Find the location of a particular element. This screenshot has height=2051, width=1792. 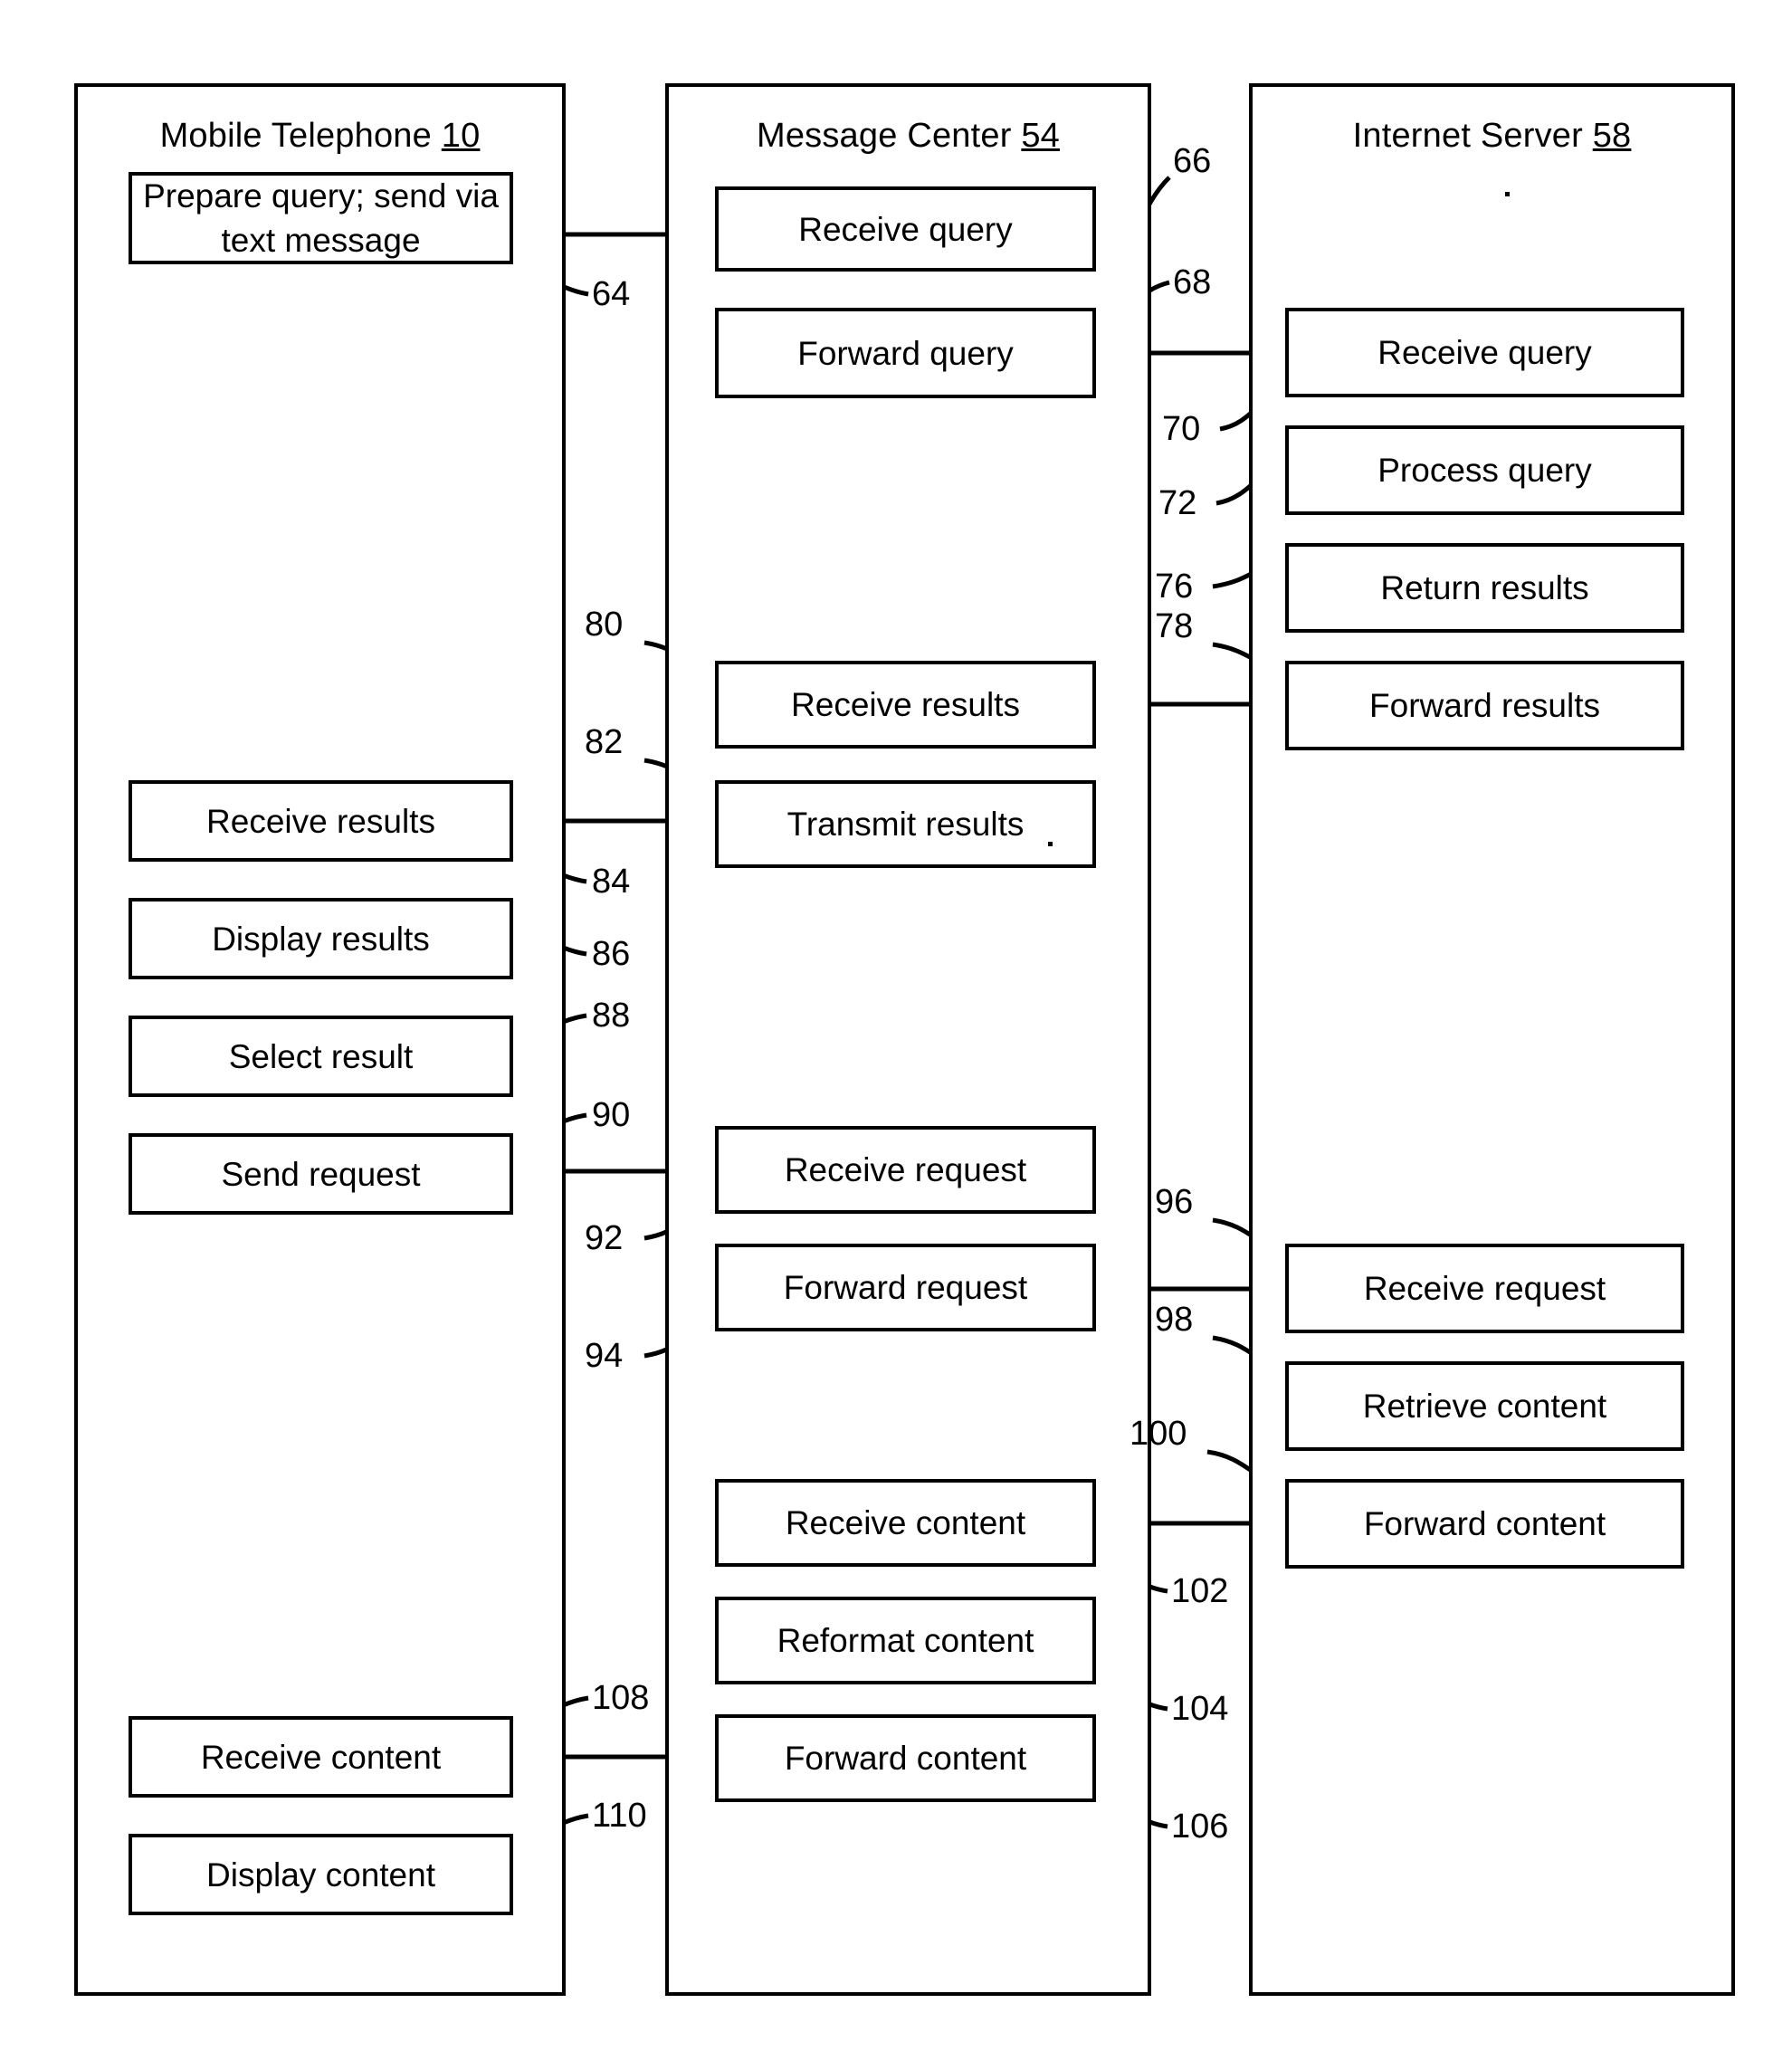

lane-title-internet-server: Internet Server 58 is located at coordinates (1492, 136).